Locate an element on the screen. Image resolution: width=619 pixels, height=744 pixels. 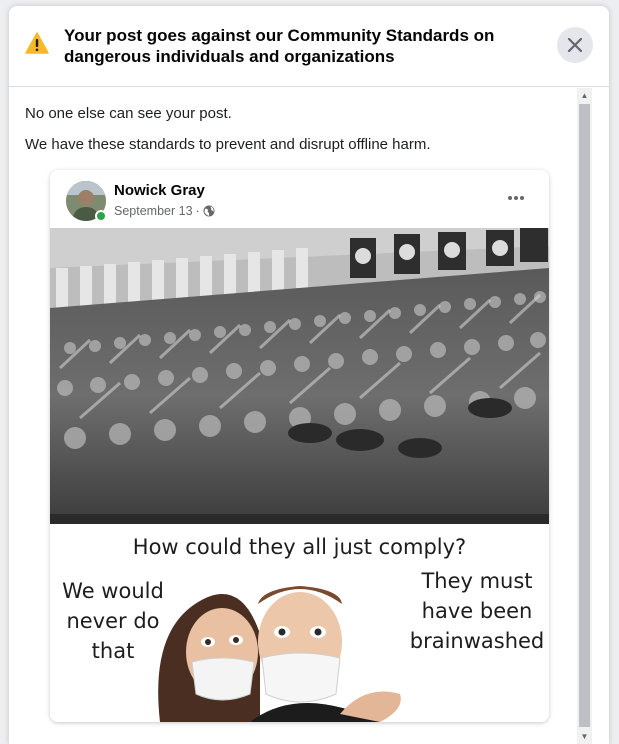
close-button is located at coordinates (575, 45).